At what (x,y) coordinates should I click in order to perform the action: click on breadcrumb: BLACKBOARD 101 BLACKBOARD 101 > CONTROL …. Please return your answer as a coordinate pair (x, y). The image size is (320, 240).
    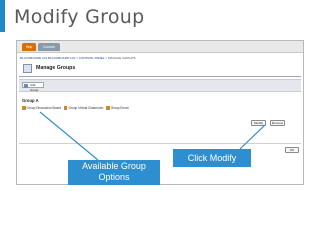
    Looking at the image, I should click on (78, 58).